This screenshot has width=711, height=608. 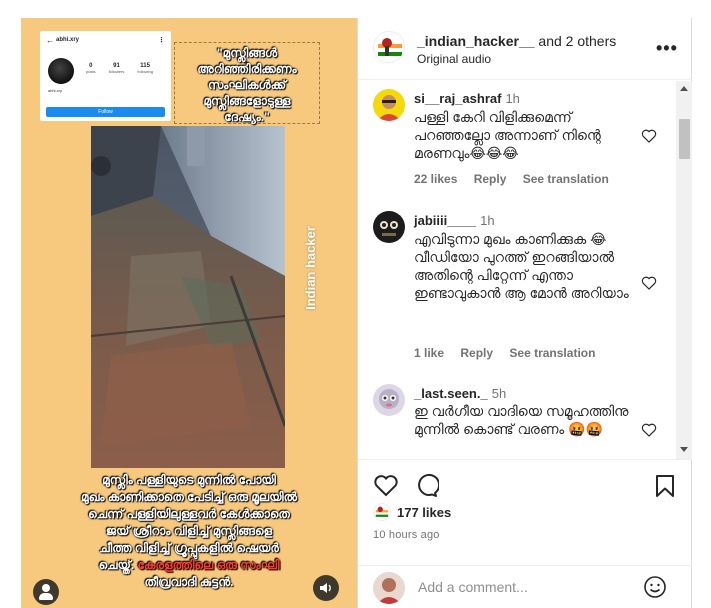 I want to click on scroll-up-icon, so click(x=684, y=88).